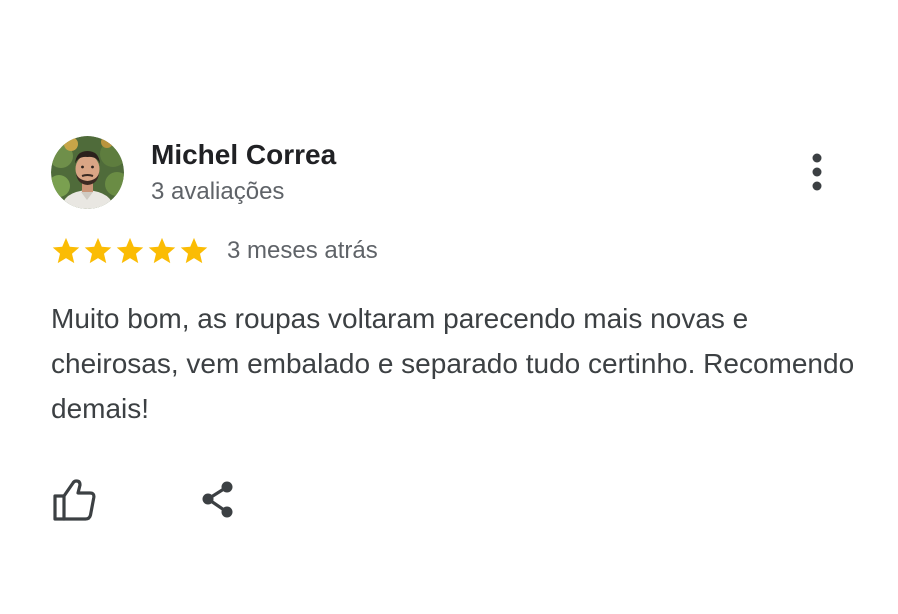 This screenshot has width=898, height=614. I want to click on star-rating, so click(131, 251).